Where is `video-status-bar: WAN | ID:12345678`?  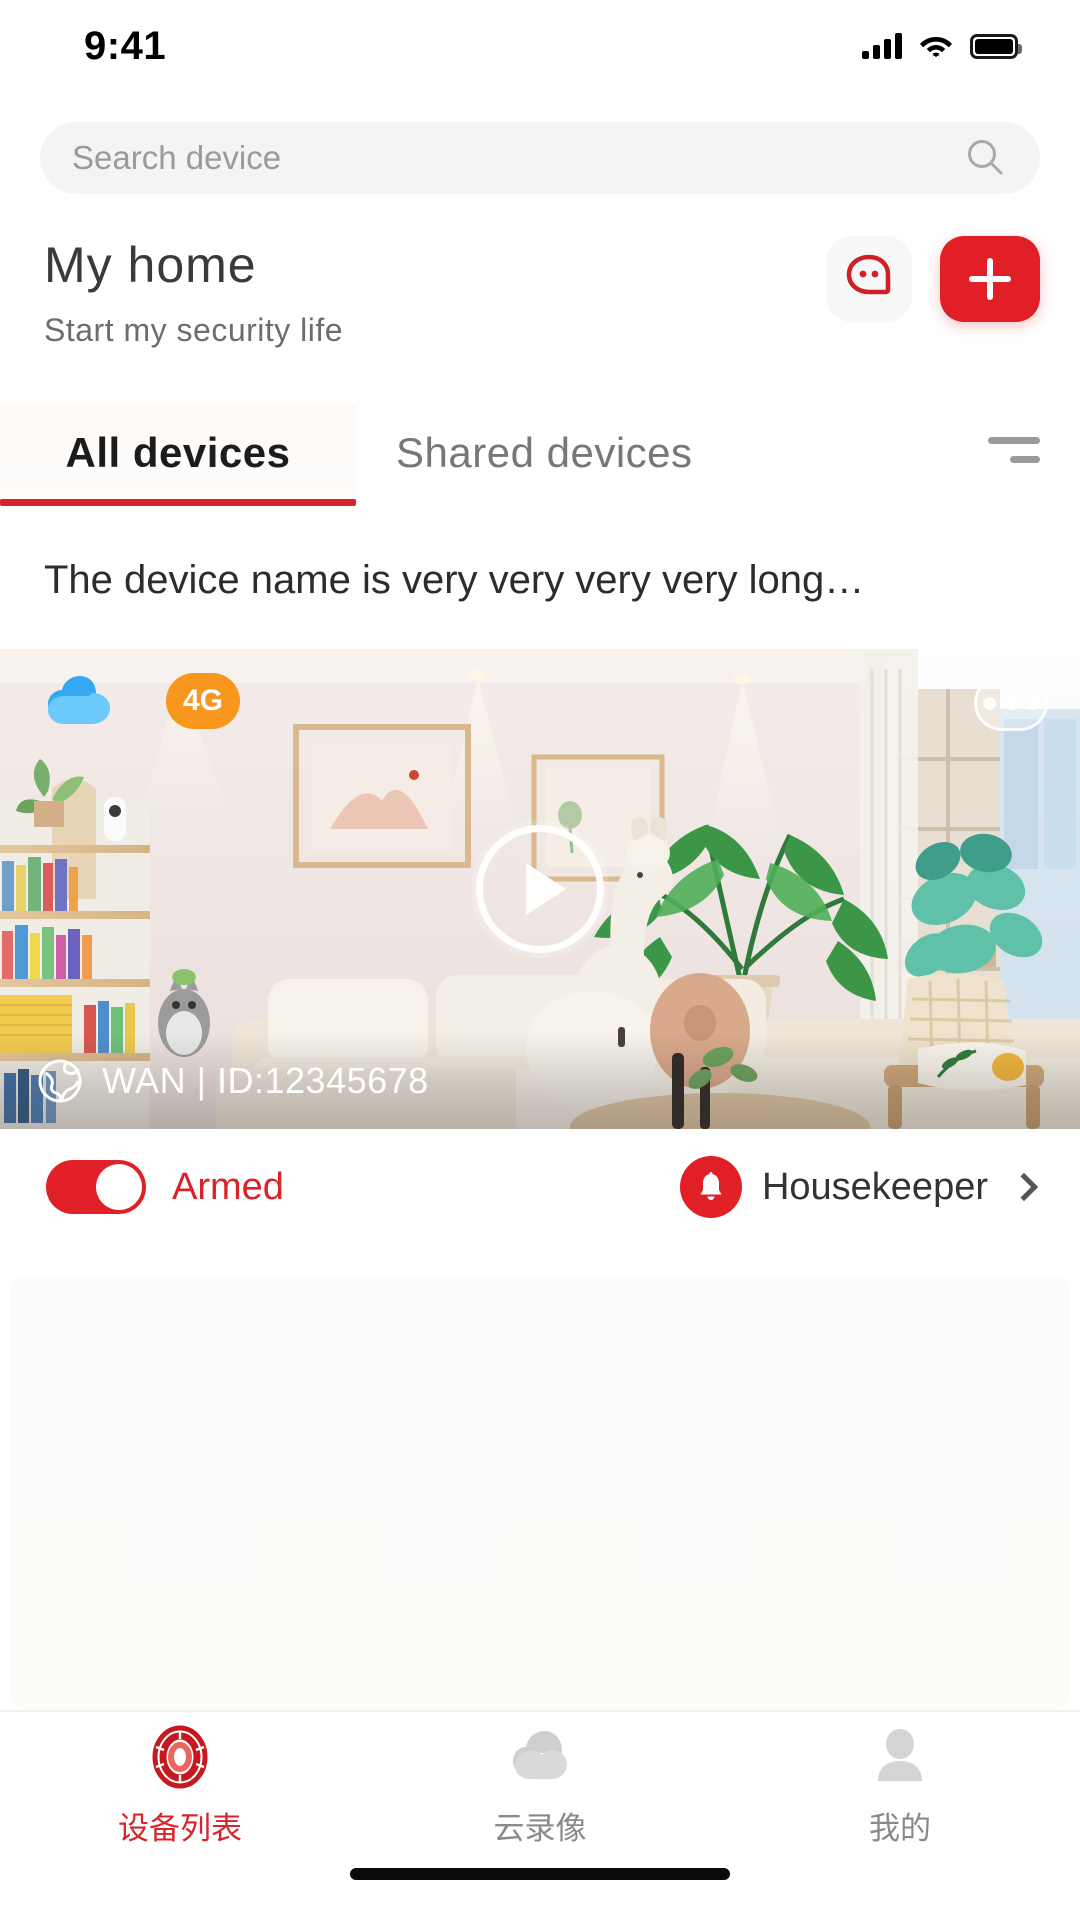 video-status-bar: WAN | ID:12345678 is located at coordinates (540, 1081).